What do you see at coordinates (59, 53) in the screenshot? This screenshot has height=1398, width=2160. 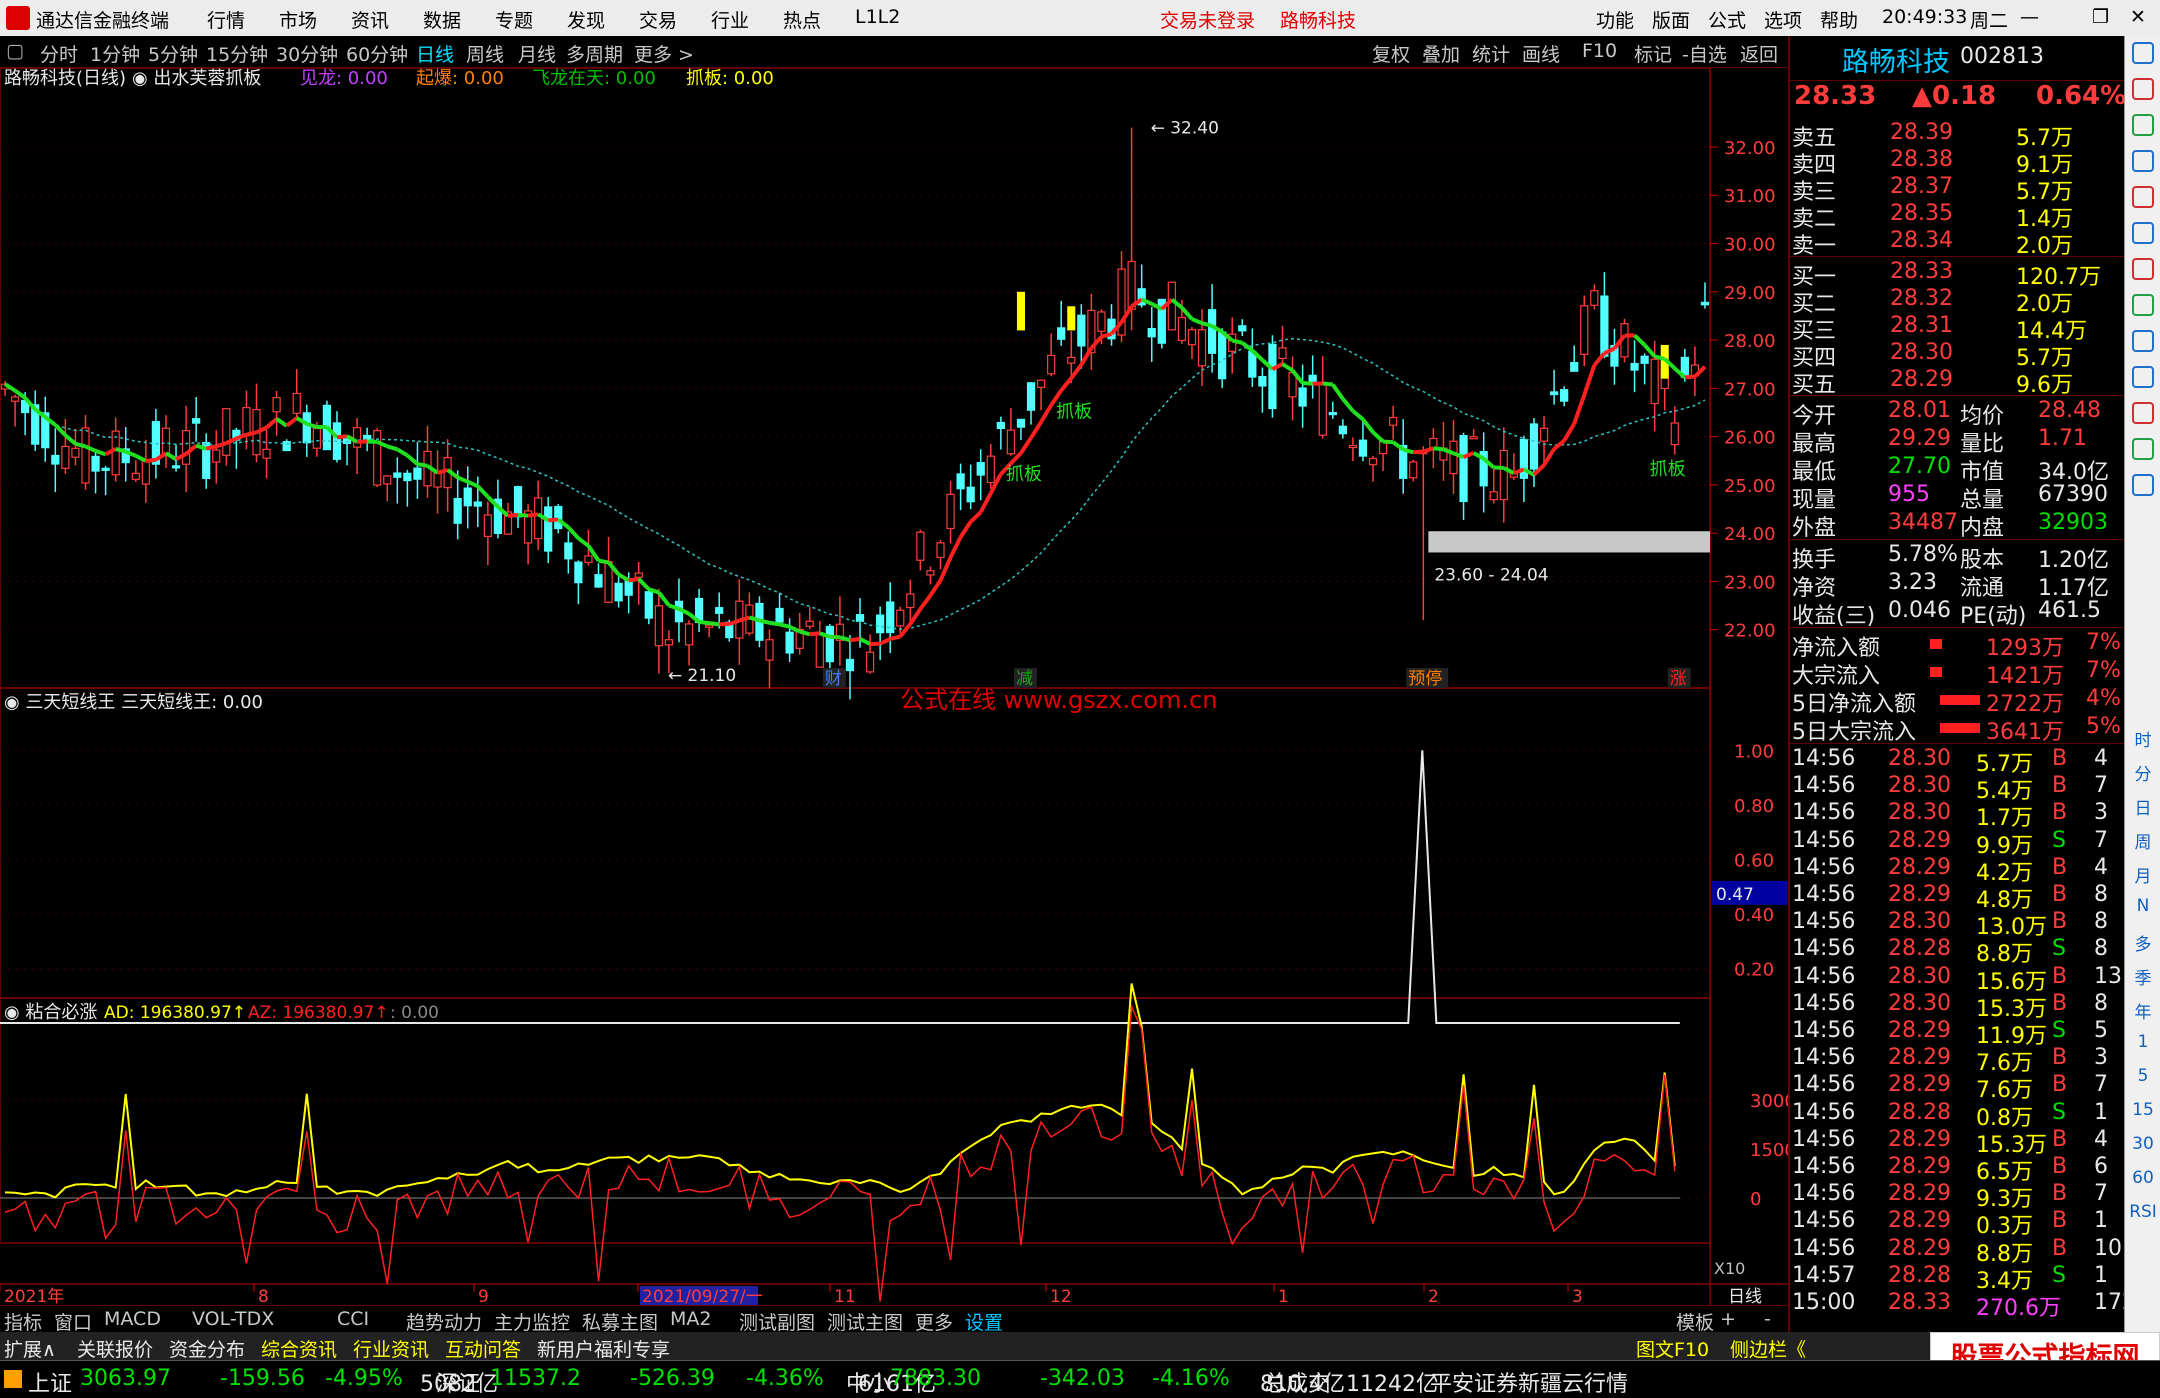 I see `period-fenshi: 分时` at bounding box center [59, 53].